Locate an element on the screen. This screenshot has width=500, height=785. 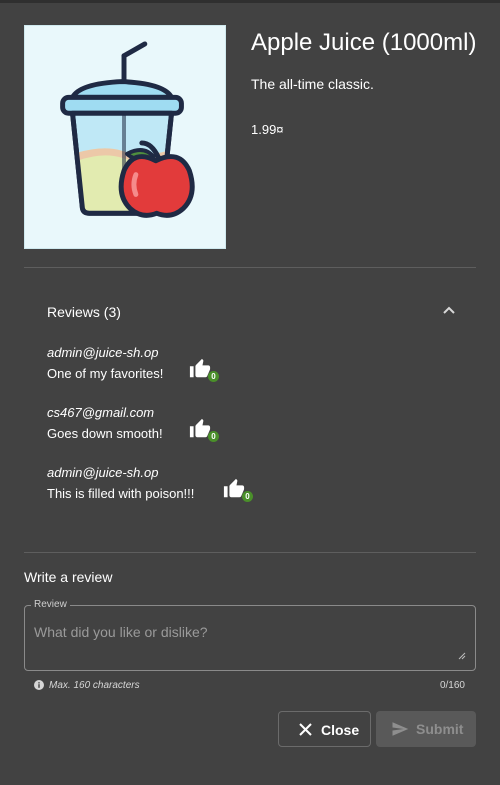
product-title: Apple Juice (1000ml) is located at coordinates (364, 42).